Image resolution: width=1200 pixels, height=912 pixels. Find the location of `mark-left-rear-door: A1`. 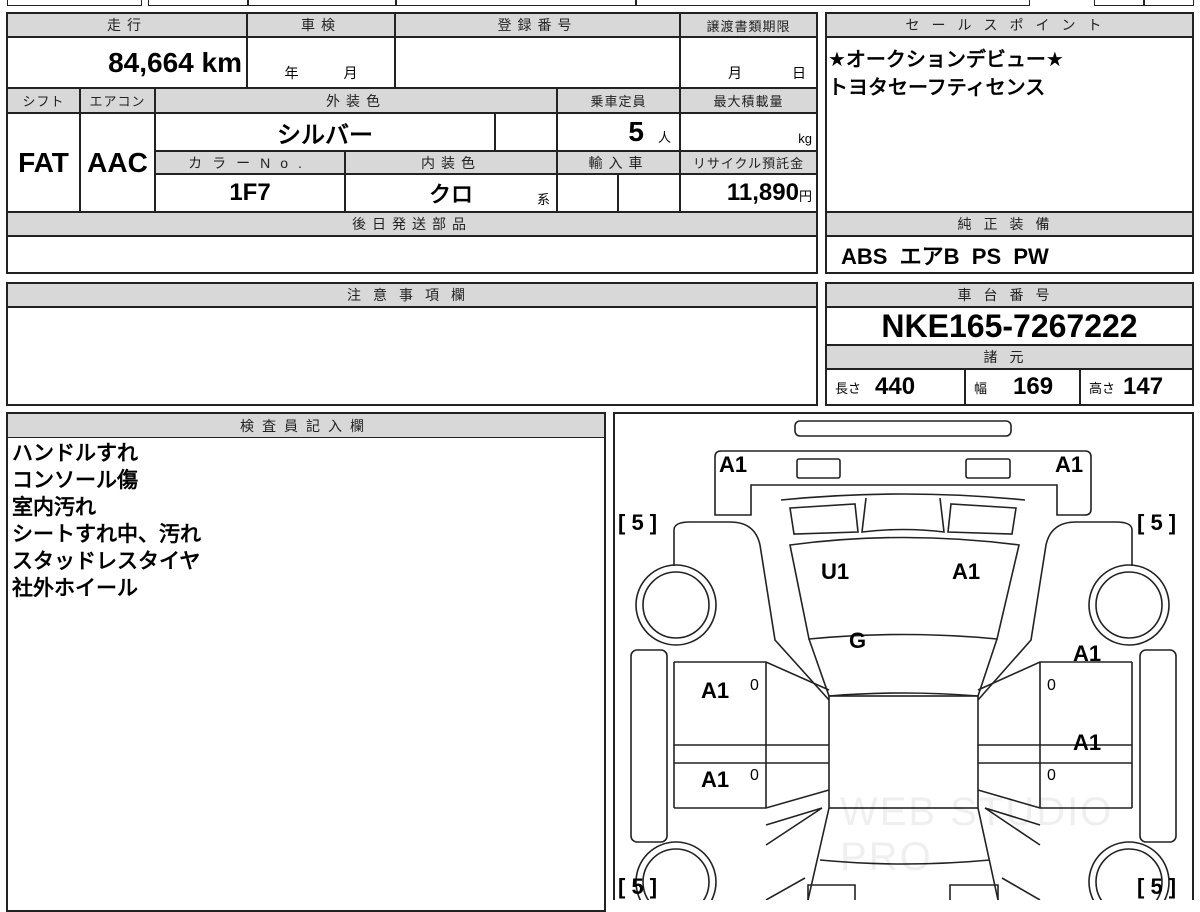

mark-left-rear-door: A1 is located at coordinates (715, 779).